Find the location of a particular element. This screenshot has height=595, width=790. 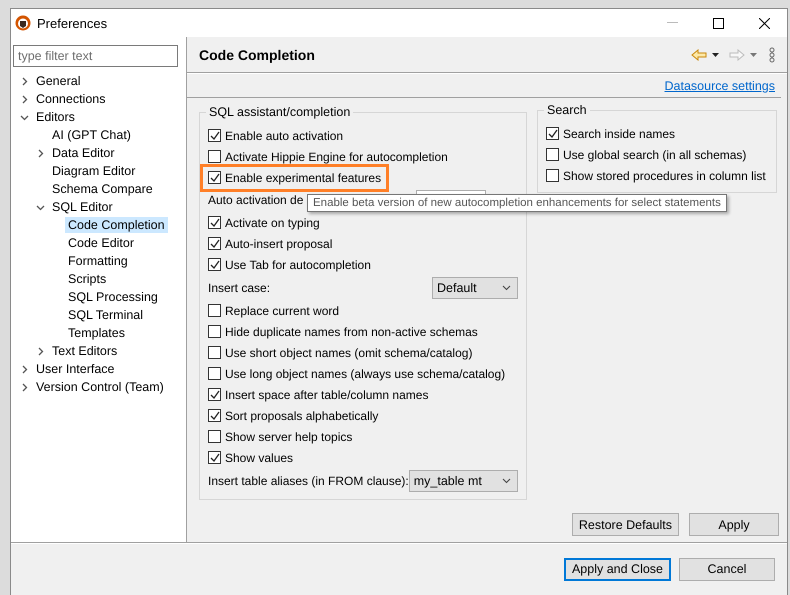

checkbox: Auto-insert proposal is located at coordinates (270, 243).